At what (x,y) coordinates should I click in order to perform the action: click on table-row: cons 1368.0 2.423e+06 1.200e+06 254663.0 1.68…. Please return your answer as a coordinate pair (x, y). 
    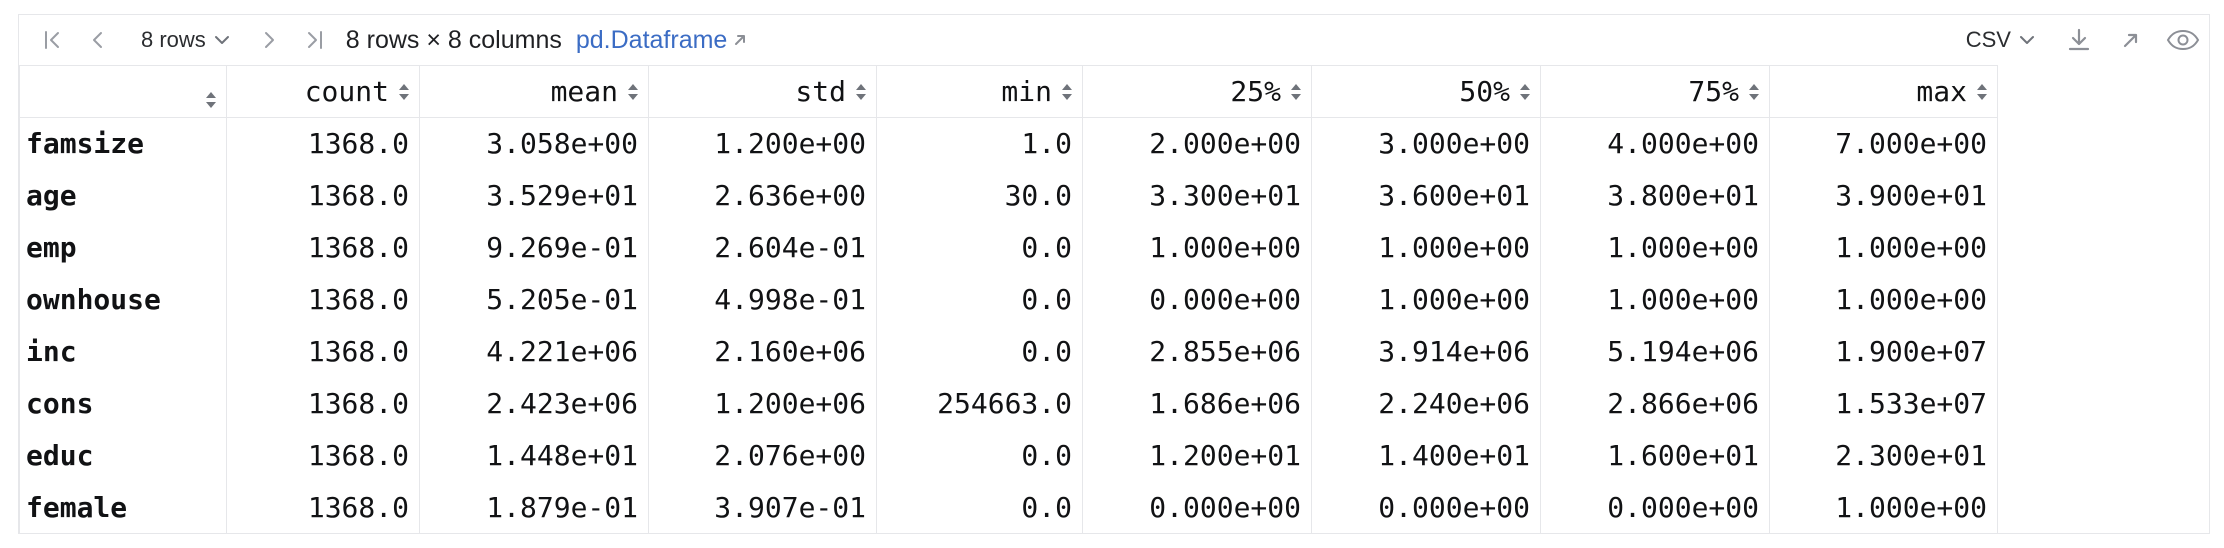
    Looking at the image, I should click on (1008, 403).